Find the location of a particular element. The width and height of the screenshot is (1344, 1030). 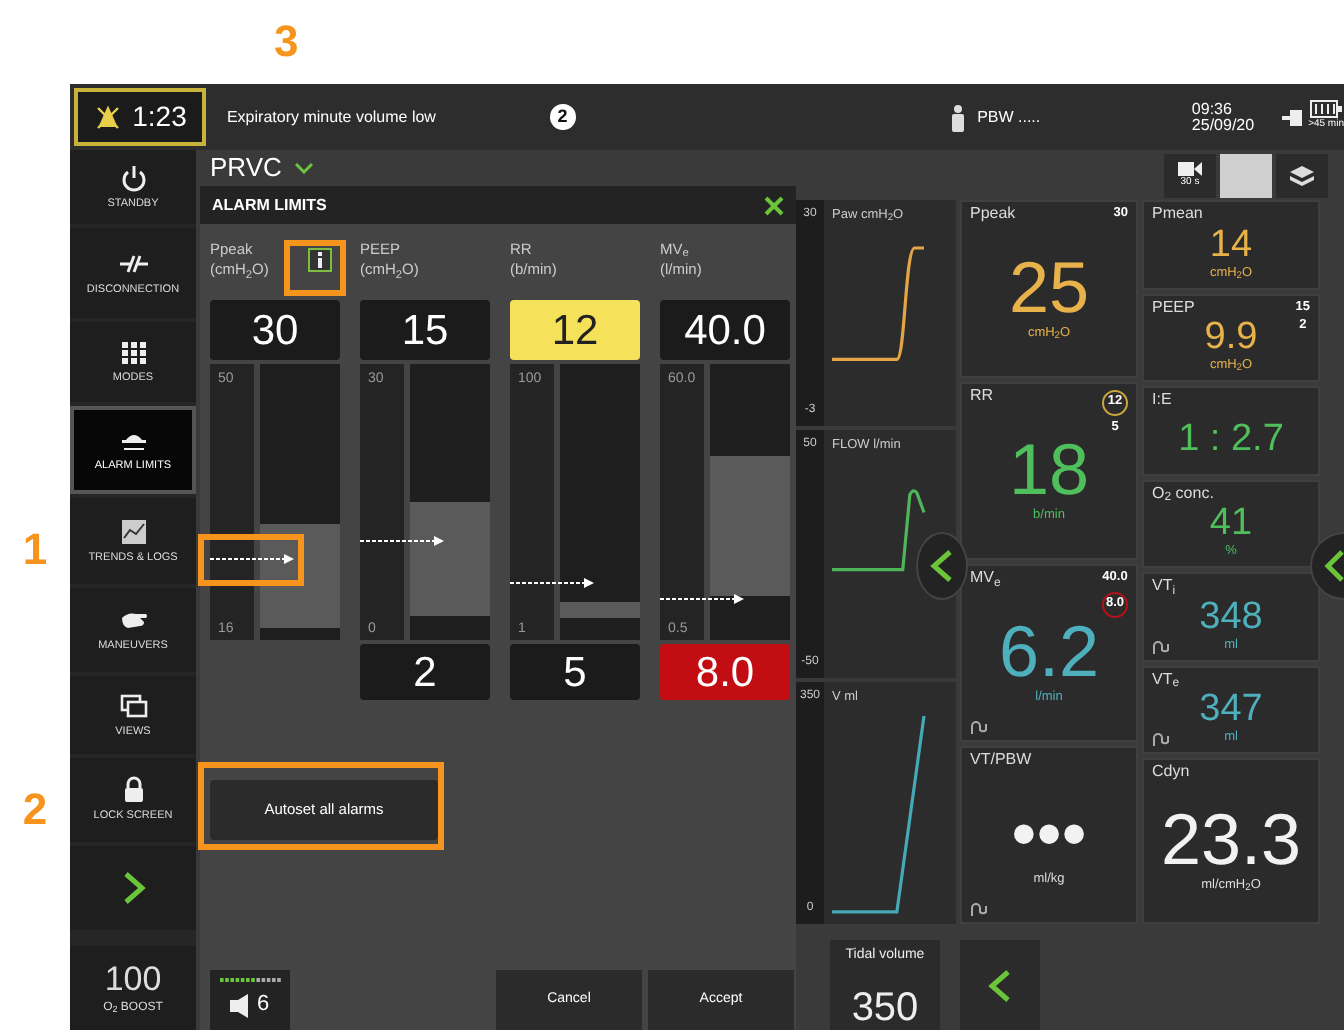

close-icon is located at coordinates (774, 205).